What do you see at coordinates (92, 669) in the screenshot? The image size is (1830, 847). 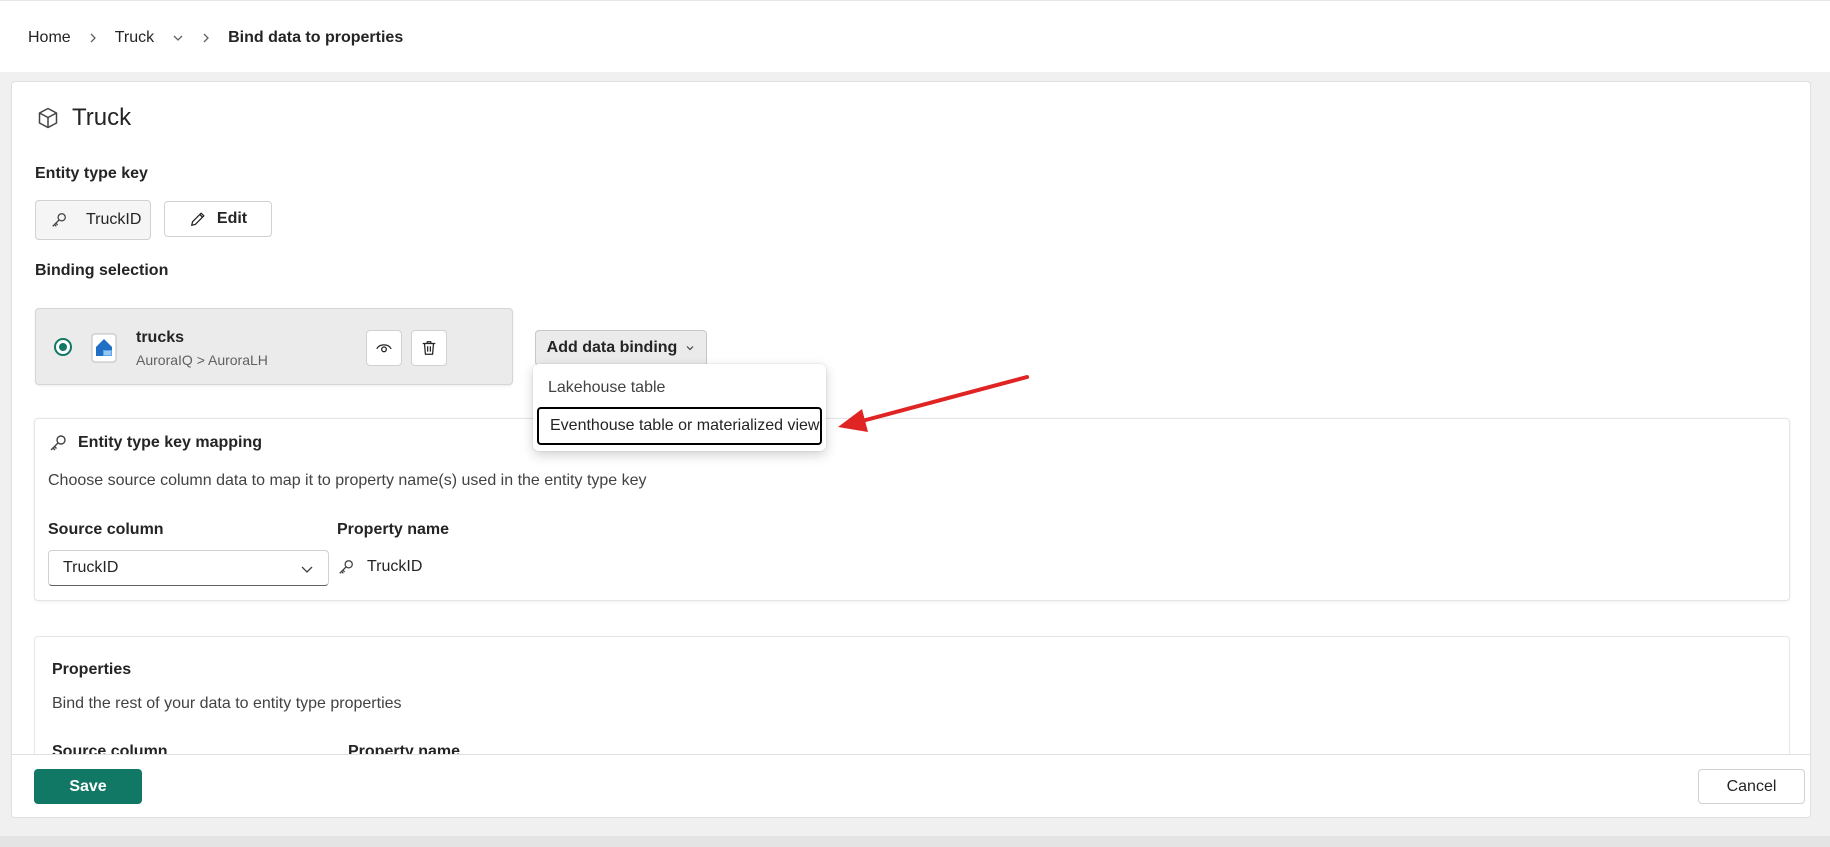 I see `properties-title: Properties` at bounding box center [92, 669].